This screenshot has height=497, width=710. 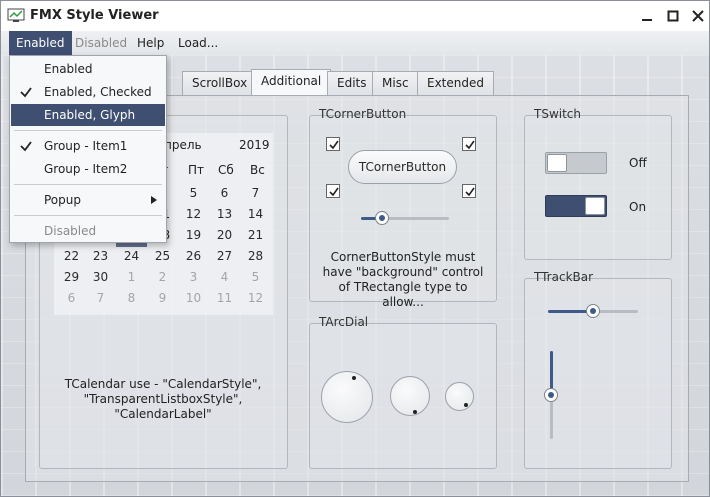 I want to click on switch-group: TSwitch, so click(x=598, y=183).